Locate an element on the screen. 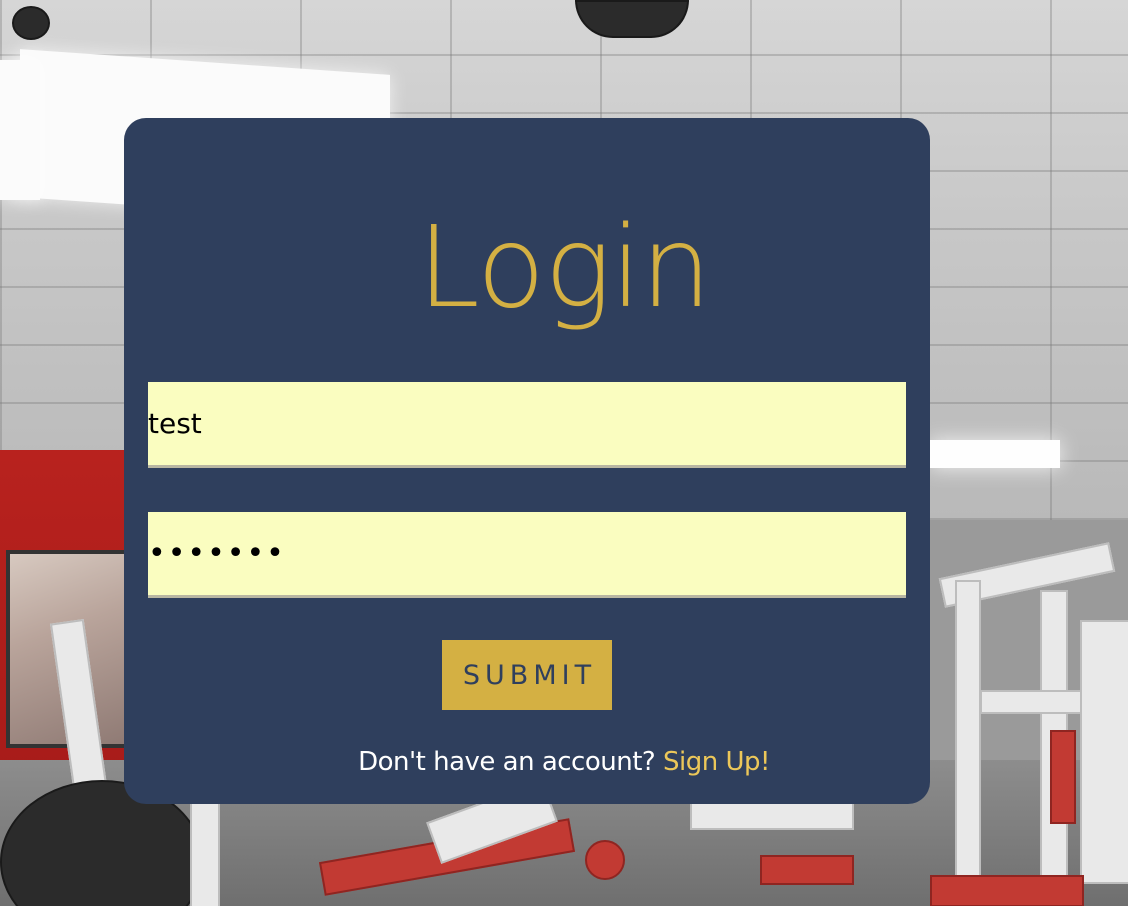 The height and width of the screenshot is (906, 1128). signup-prompt-line: Don't have an account? Sign Up! is located at coordinates (564, 762).